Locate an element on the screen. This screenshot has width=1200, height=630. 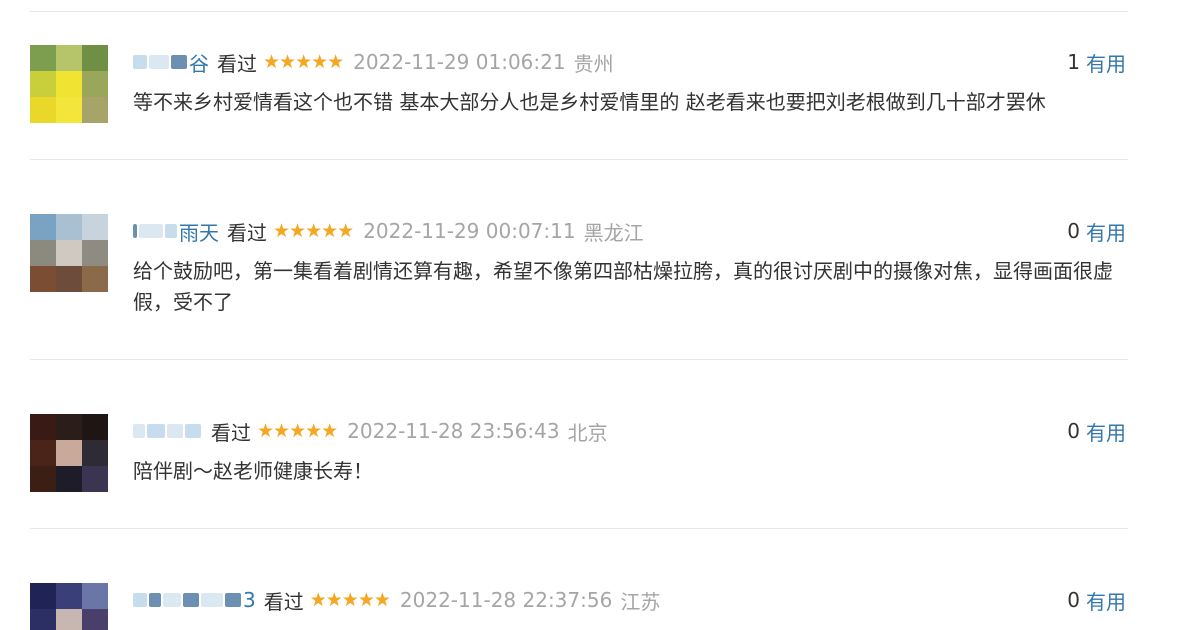
review-location: 贵州 is located at coordinates (593, 63).